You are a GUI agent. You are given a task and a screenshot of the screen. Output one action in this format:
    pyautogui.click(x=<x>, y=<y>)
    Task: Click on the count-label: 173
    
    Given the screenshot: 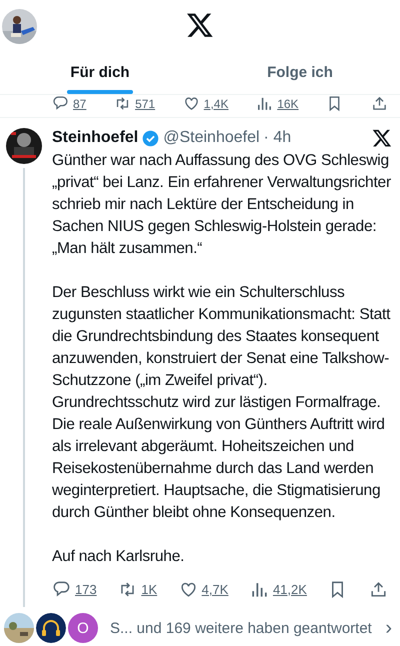 What is the action you would take?
    pyautogui.click(x=86, y=589)
    